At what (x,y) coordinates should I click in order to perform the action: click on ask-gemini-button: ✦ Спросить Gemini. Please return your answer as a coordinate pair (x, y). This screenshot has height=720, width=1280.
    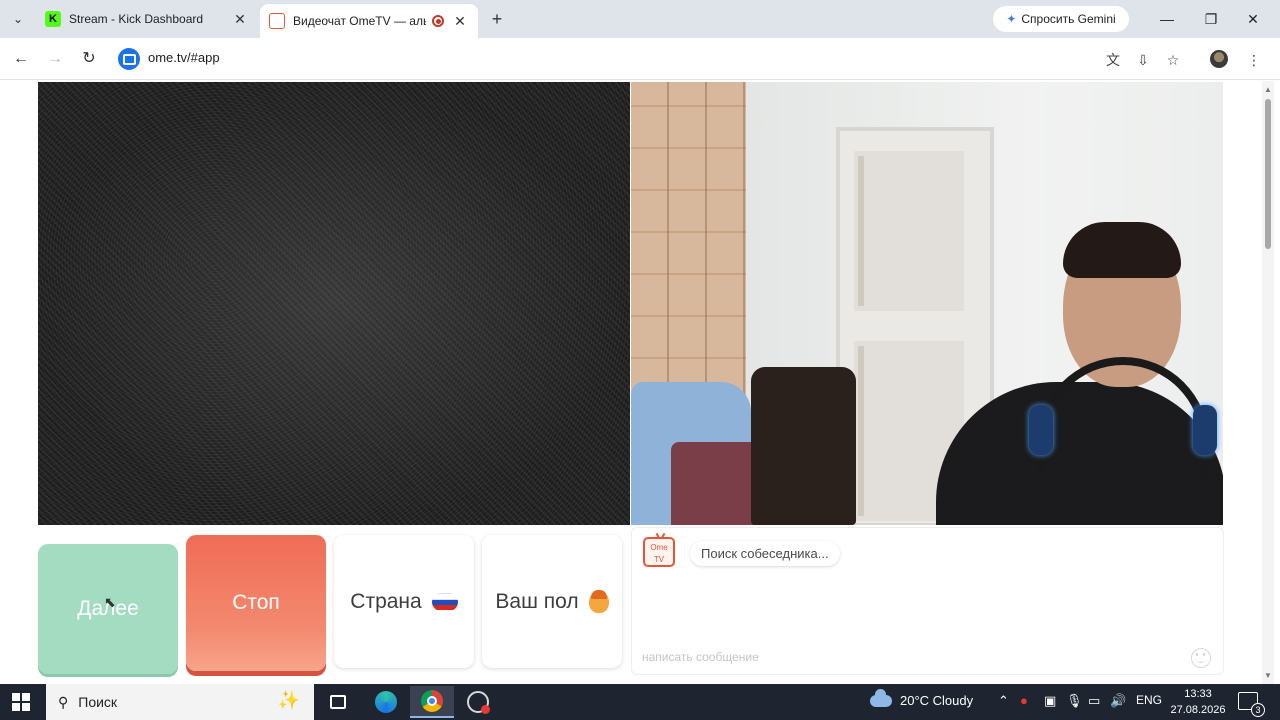
    Looking at the image, I should click on (1061, 19).